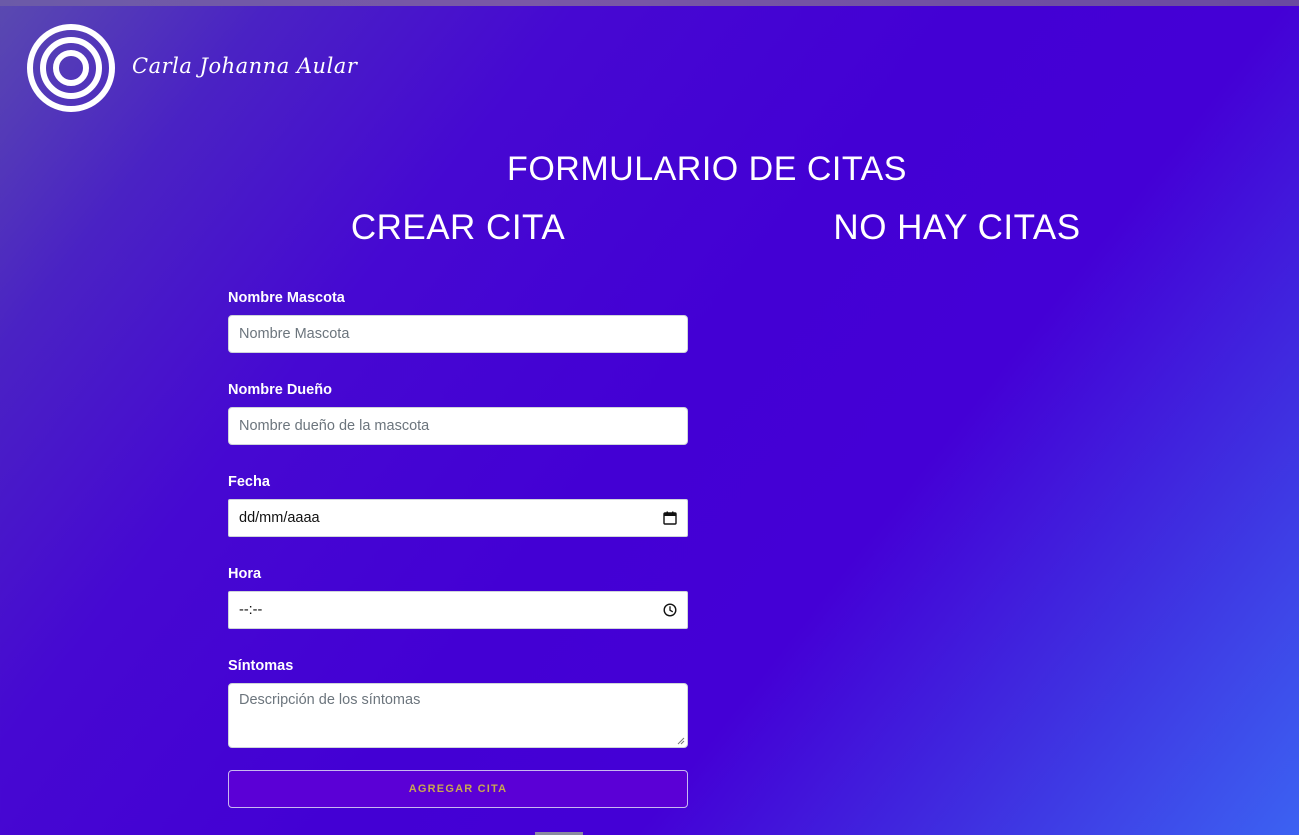 Image resolution: width=1299 pixels, height=835 pixels. I want to click on symptoms-field: Síntomas Descripción de los síntomas, so click(458, 702).